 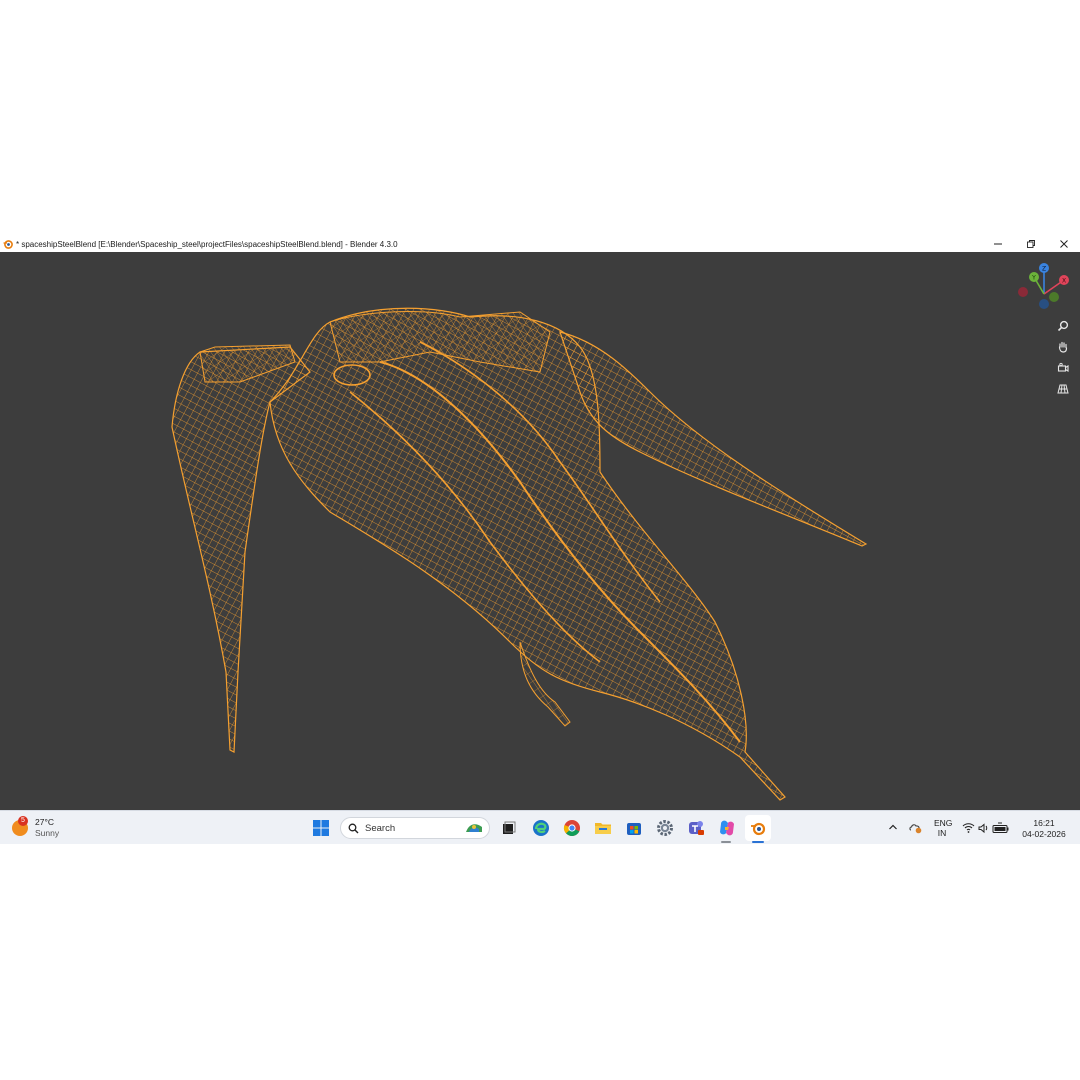 I want to click on onedrive-icon, so click(x=915, y=829).